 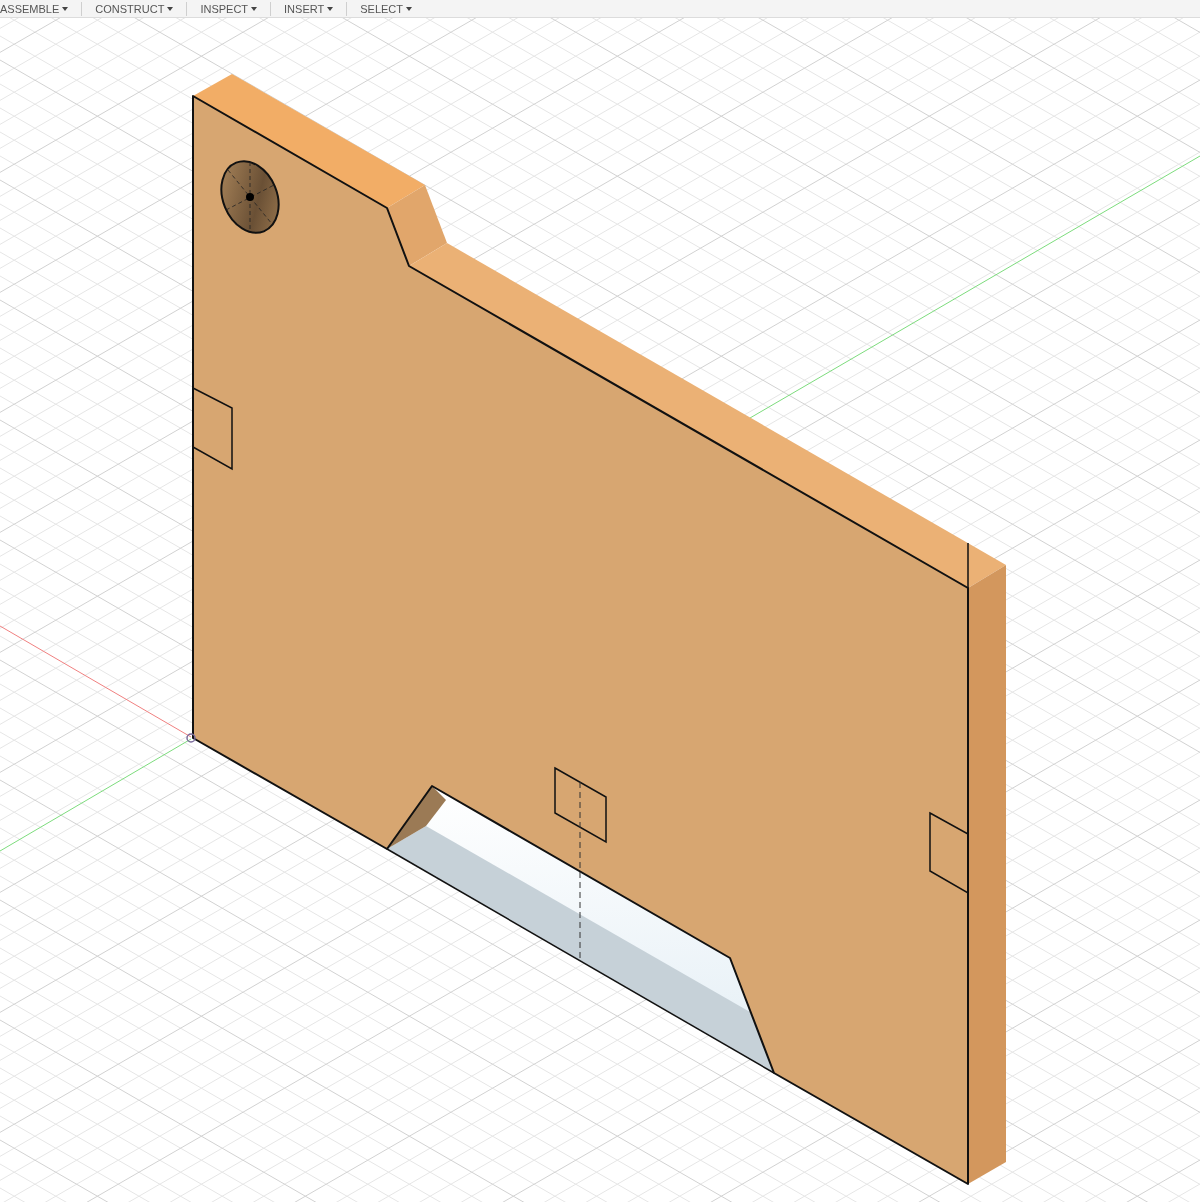 I want to click on menu-button: ASSEMBLE, so click(x=41, y=8).